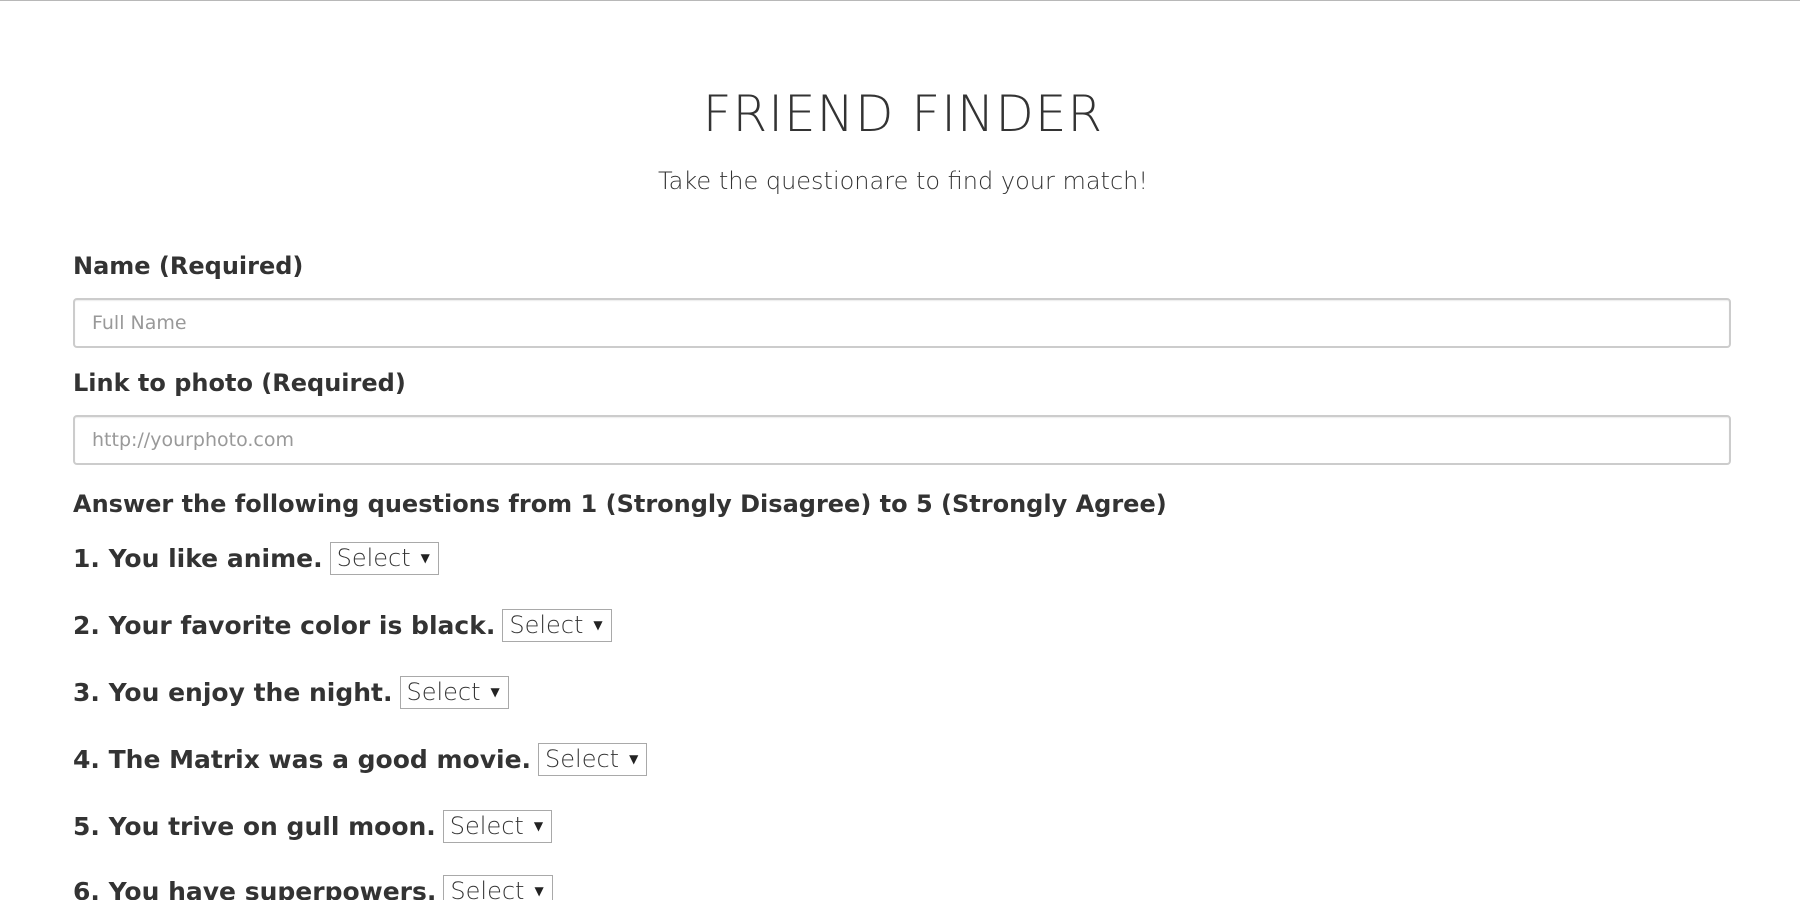 The image size is (1800, 900). I want to click on question-3-select: Select ▼, so click(454, 692).